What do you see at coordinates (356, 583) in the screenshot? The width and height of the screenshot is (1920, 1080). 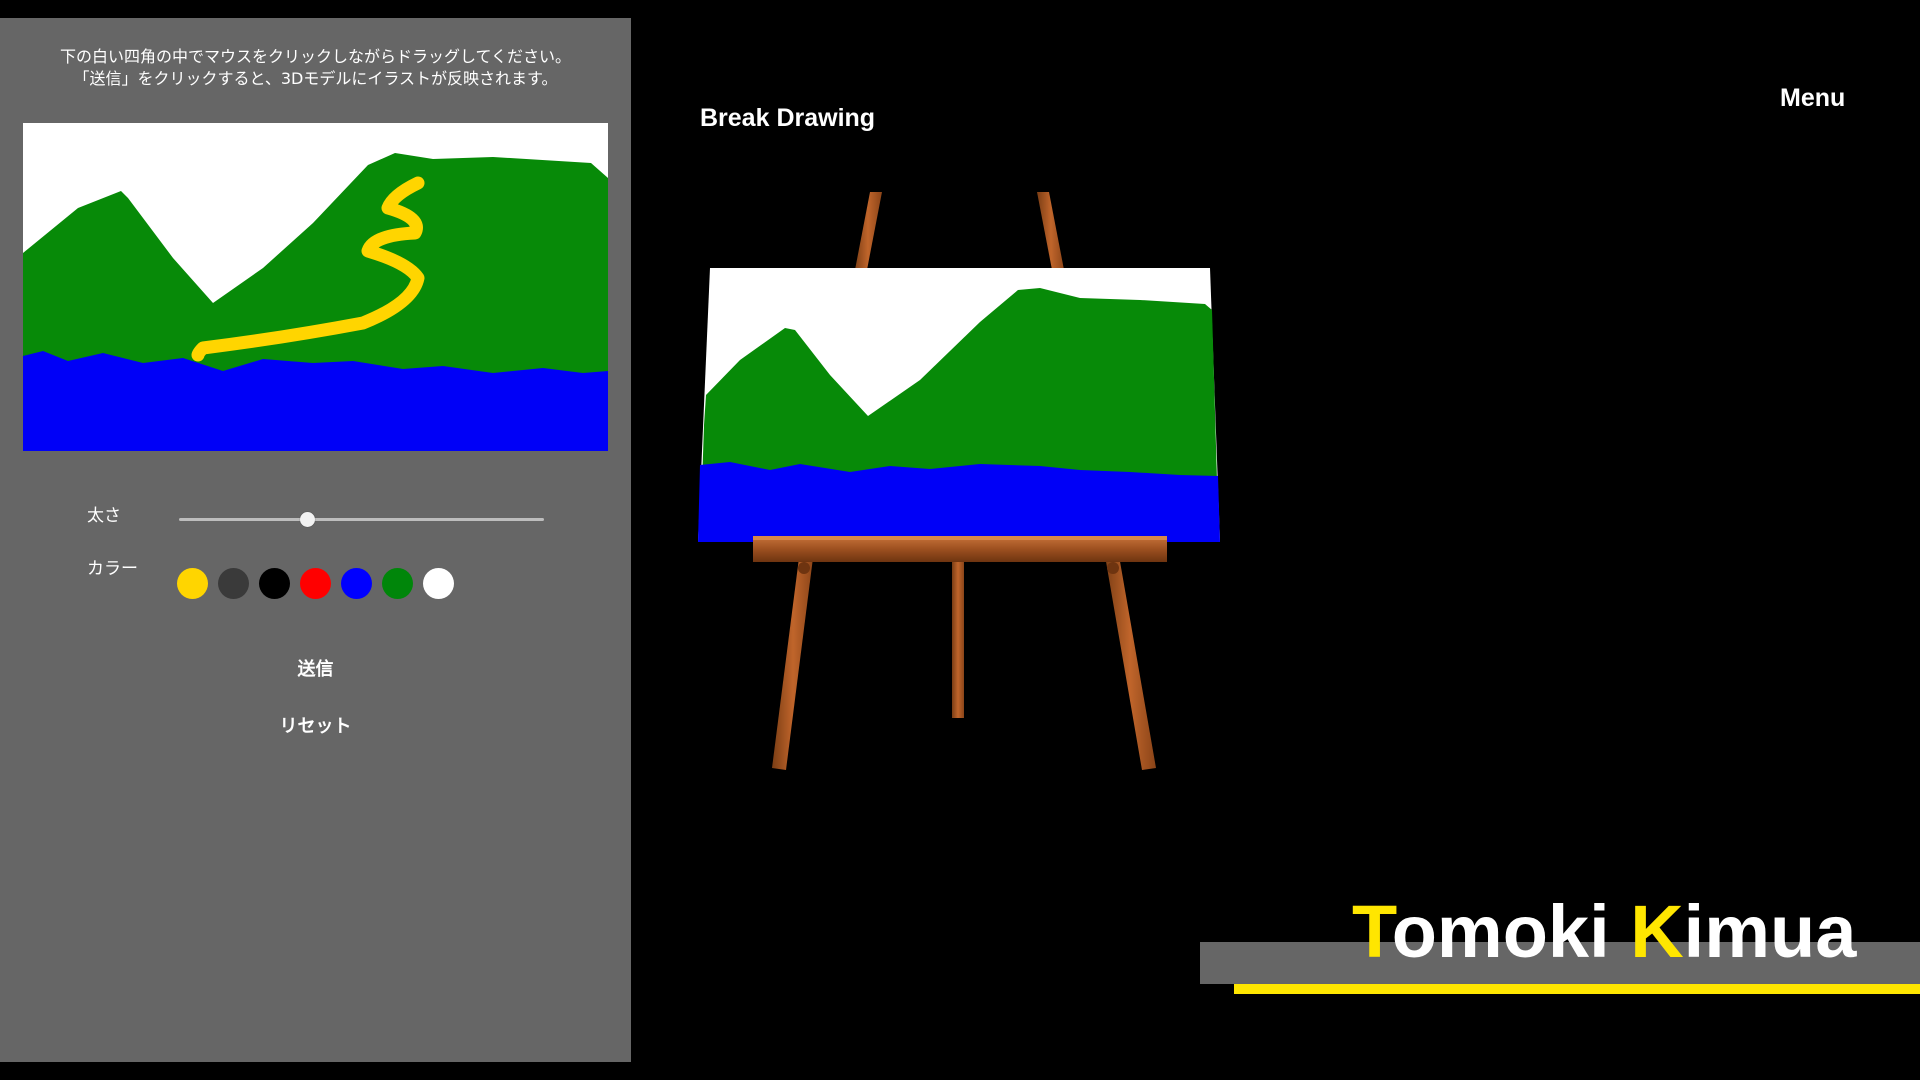 I see `color-swatch-blue` at bounding box center [356, 583].